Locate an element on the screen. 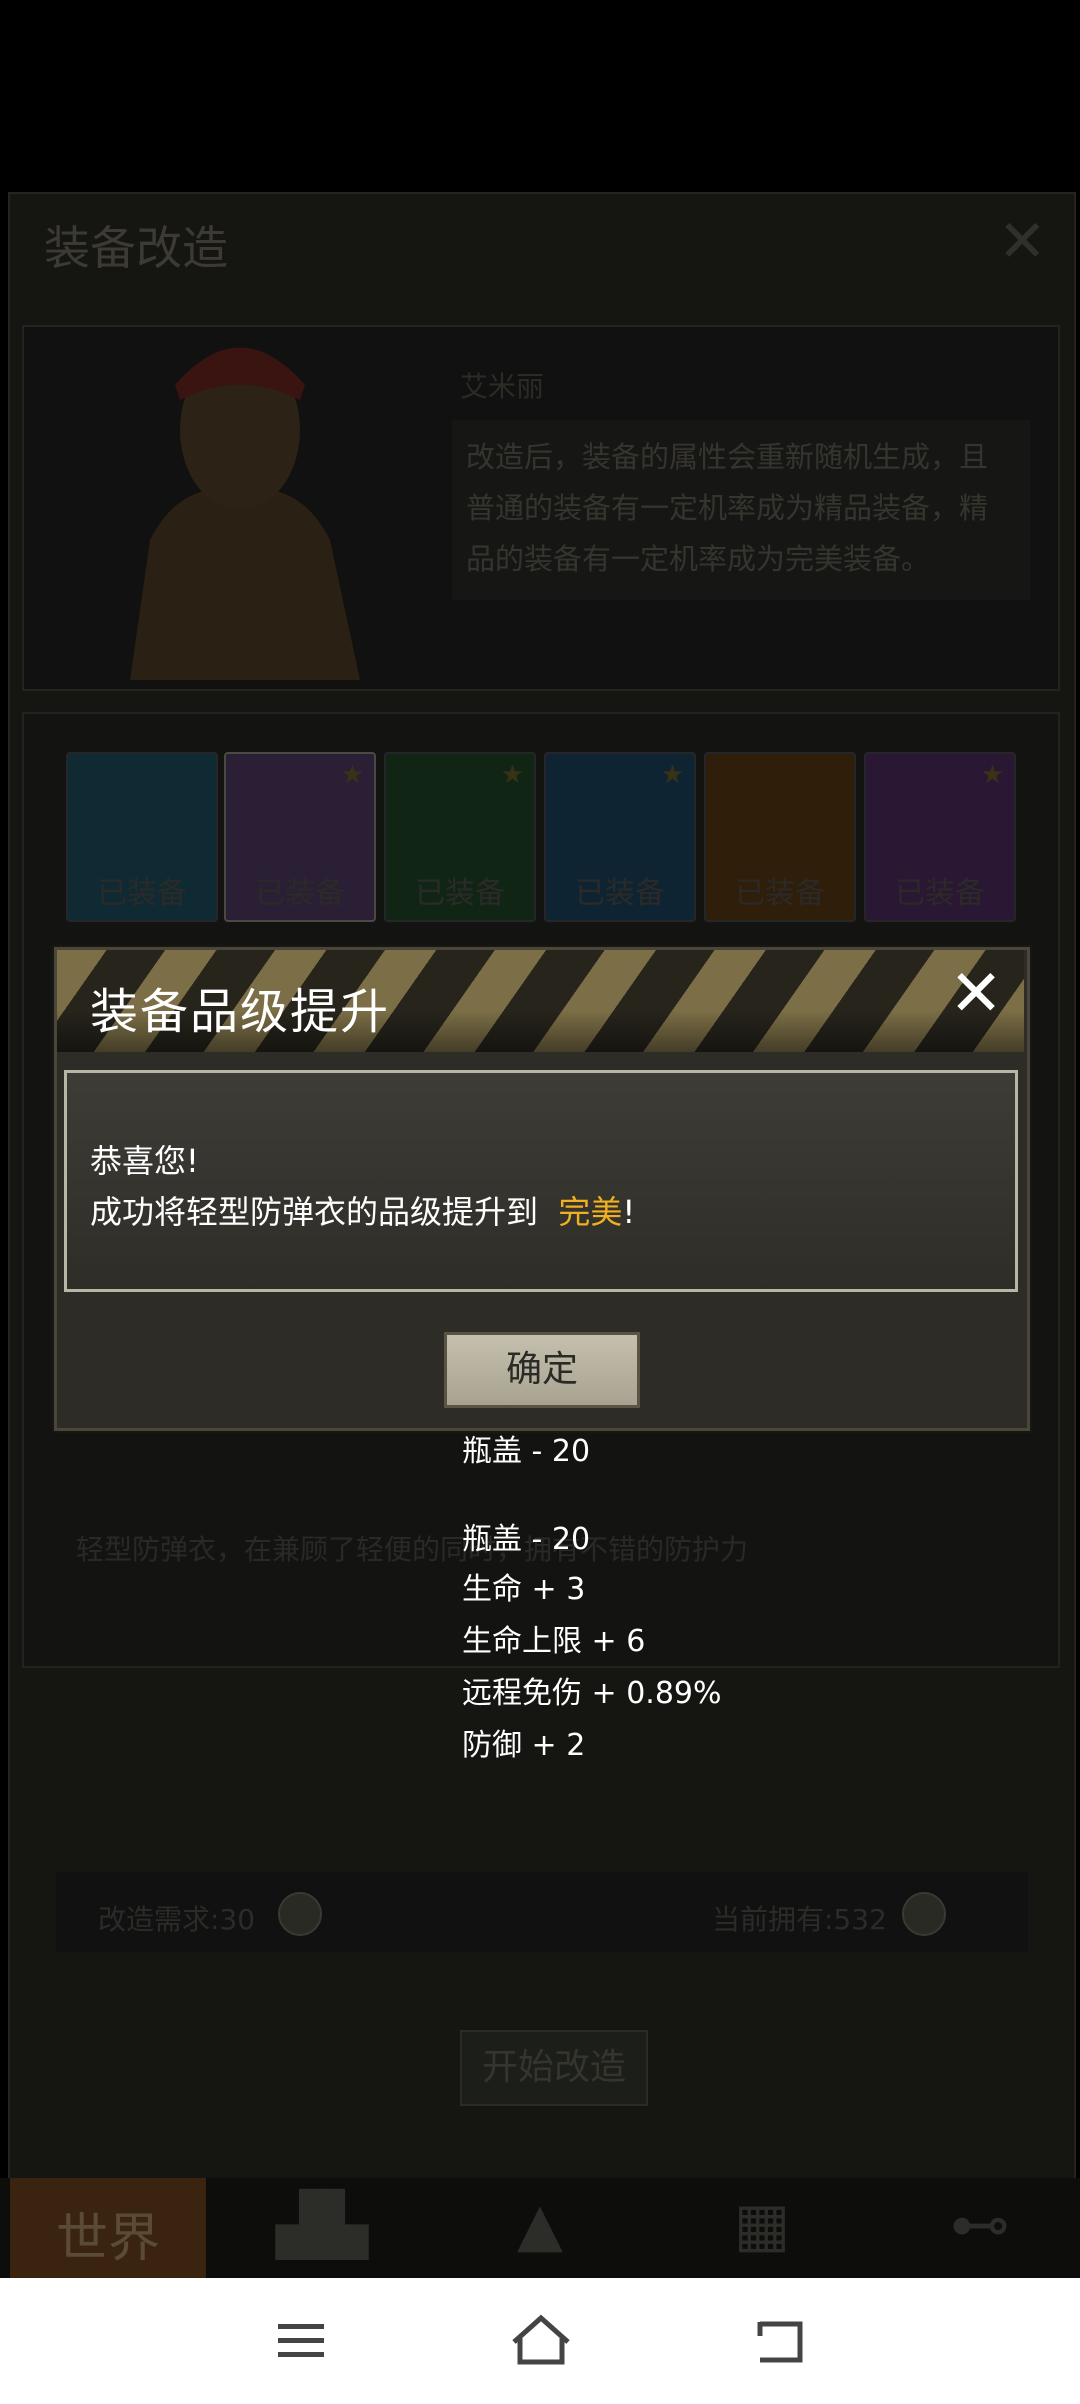 The width and height of the screenshot is (1080, 2404). confirm-button: 确定 is located at coordinates (542, 1370).